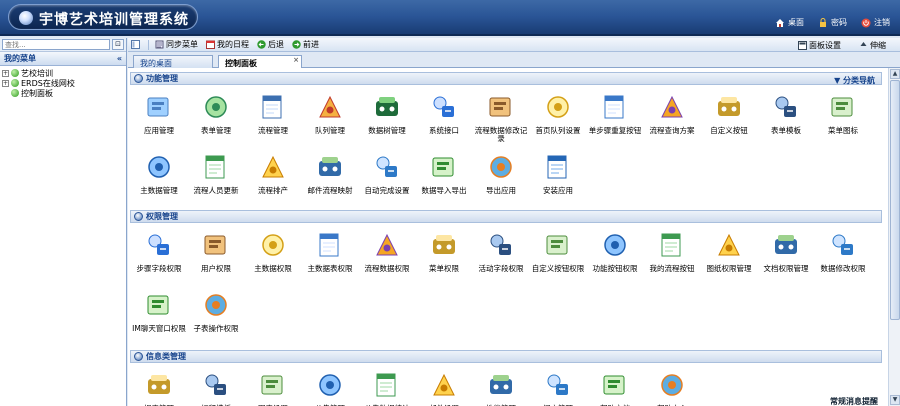 The image size is (900, 406). What do you see at coordinates (789, 22) in the screenshot?
I see `desktop-link: 桌面` at bounding box center [789, 22].